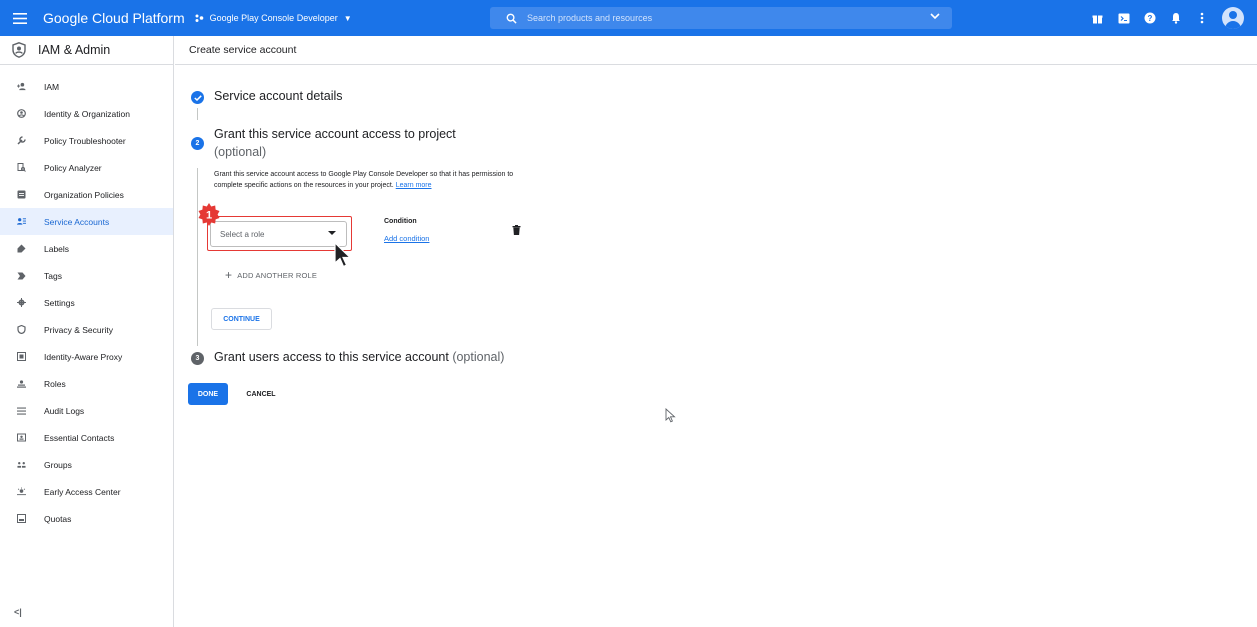 Image resolution: width=1257 pixels, height=627 pixels. I want to click on shield-icon, so click(21, 329).